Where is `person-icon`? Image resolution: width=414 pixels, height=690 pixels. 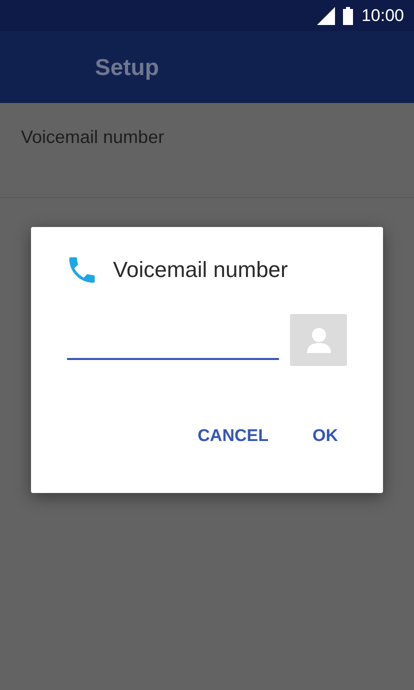 person-icon is located at coordinates (319, 340).